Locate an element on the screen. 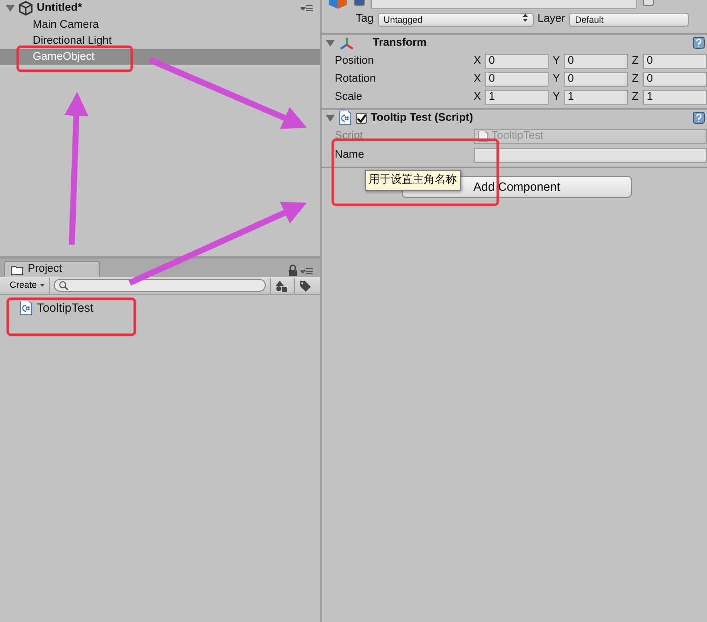 This screenshot has width=707, height=622. layer-label: Layer is located at coordinates (552, 20).